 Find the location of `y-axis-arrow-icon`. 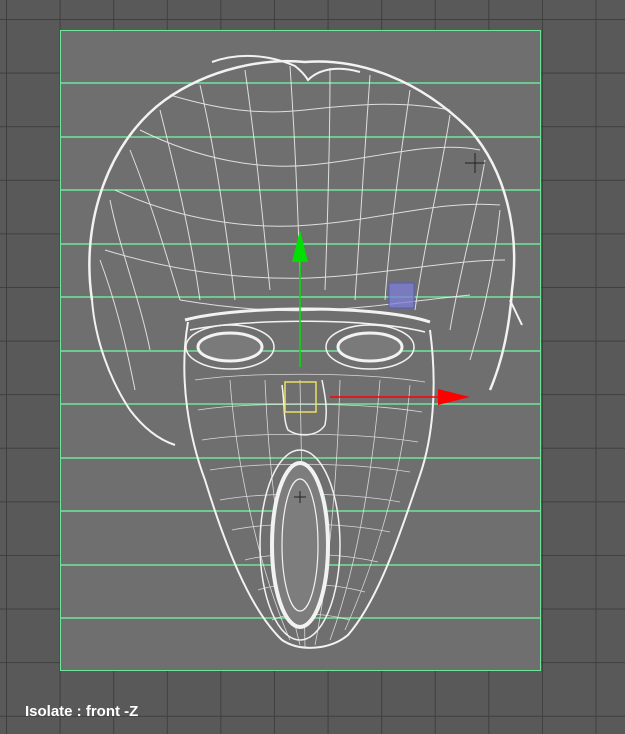

y-axis-arrow-icon is located at coordinates (300, 246).